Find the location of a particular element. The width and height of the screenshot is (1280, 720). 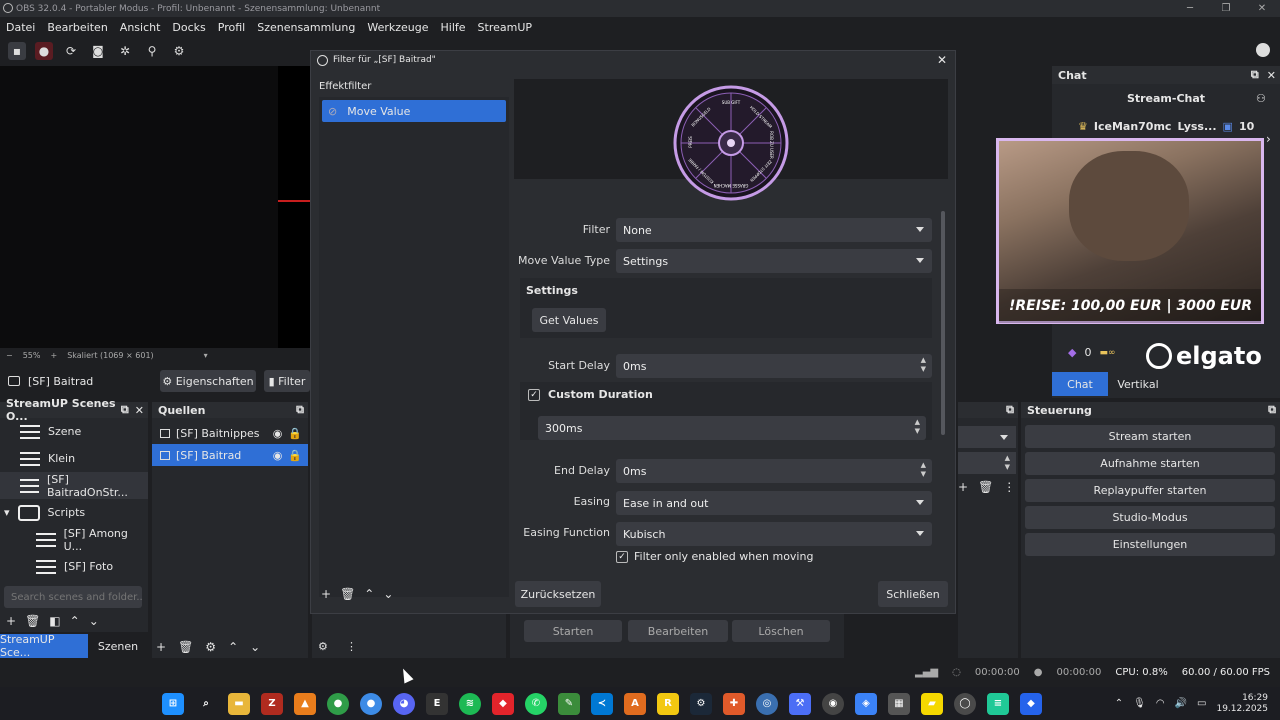

sticky-notes-icon: ▰ is located at coordinates (932, 703).